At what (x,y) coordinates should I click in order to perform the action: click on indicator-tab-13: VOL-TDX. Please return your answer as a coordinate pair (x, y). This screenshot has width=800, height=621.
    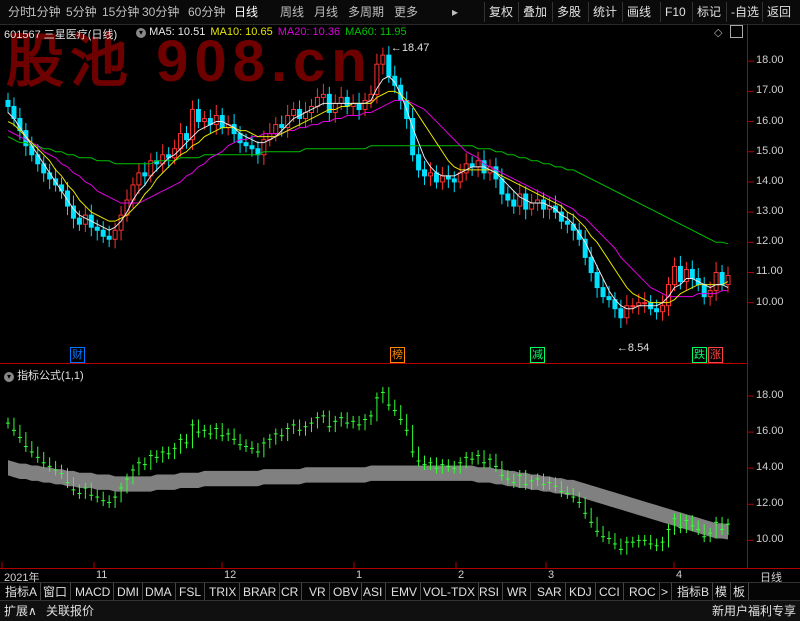
    Looking at the image, I should click on (450, 592).